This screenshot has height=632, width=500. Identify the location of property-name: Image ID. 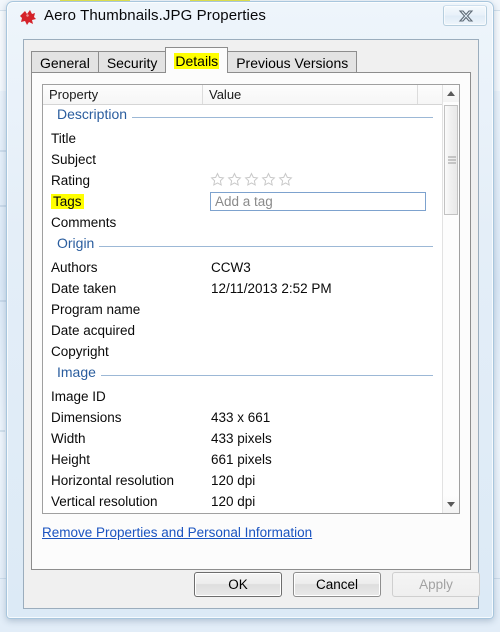
(78, 396).